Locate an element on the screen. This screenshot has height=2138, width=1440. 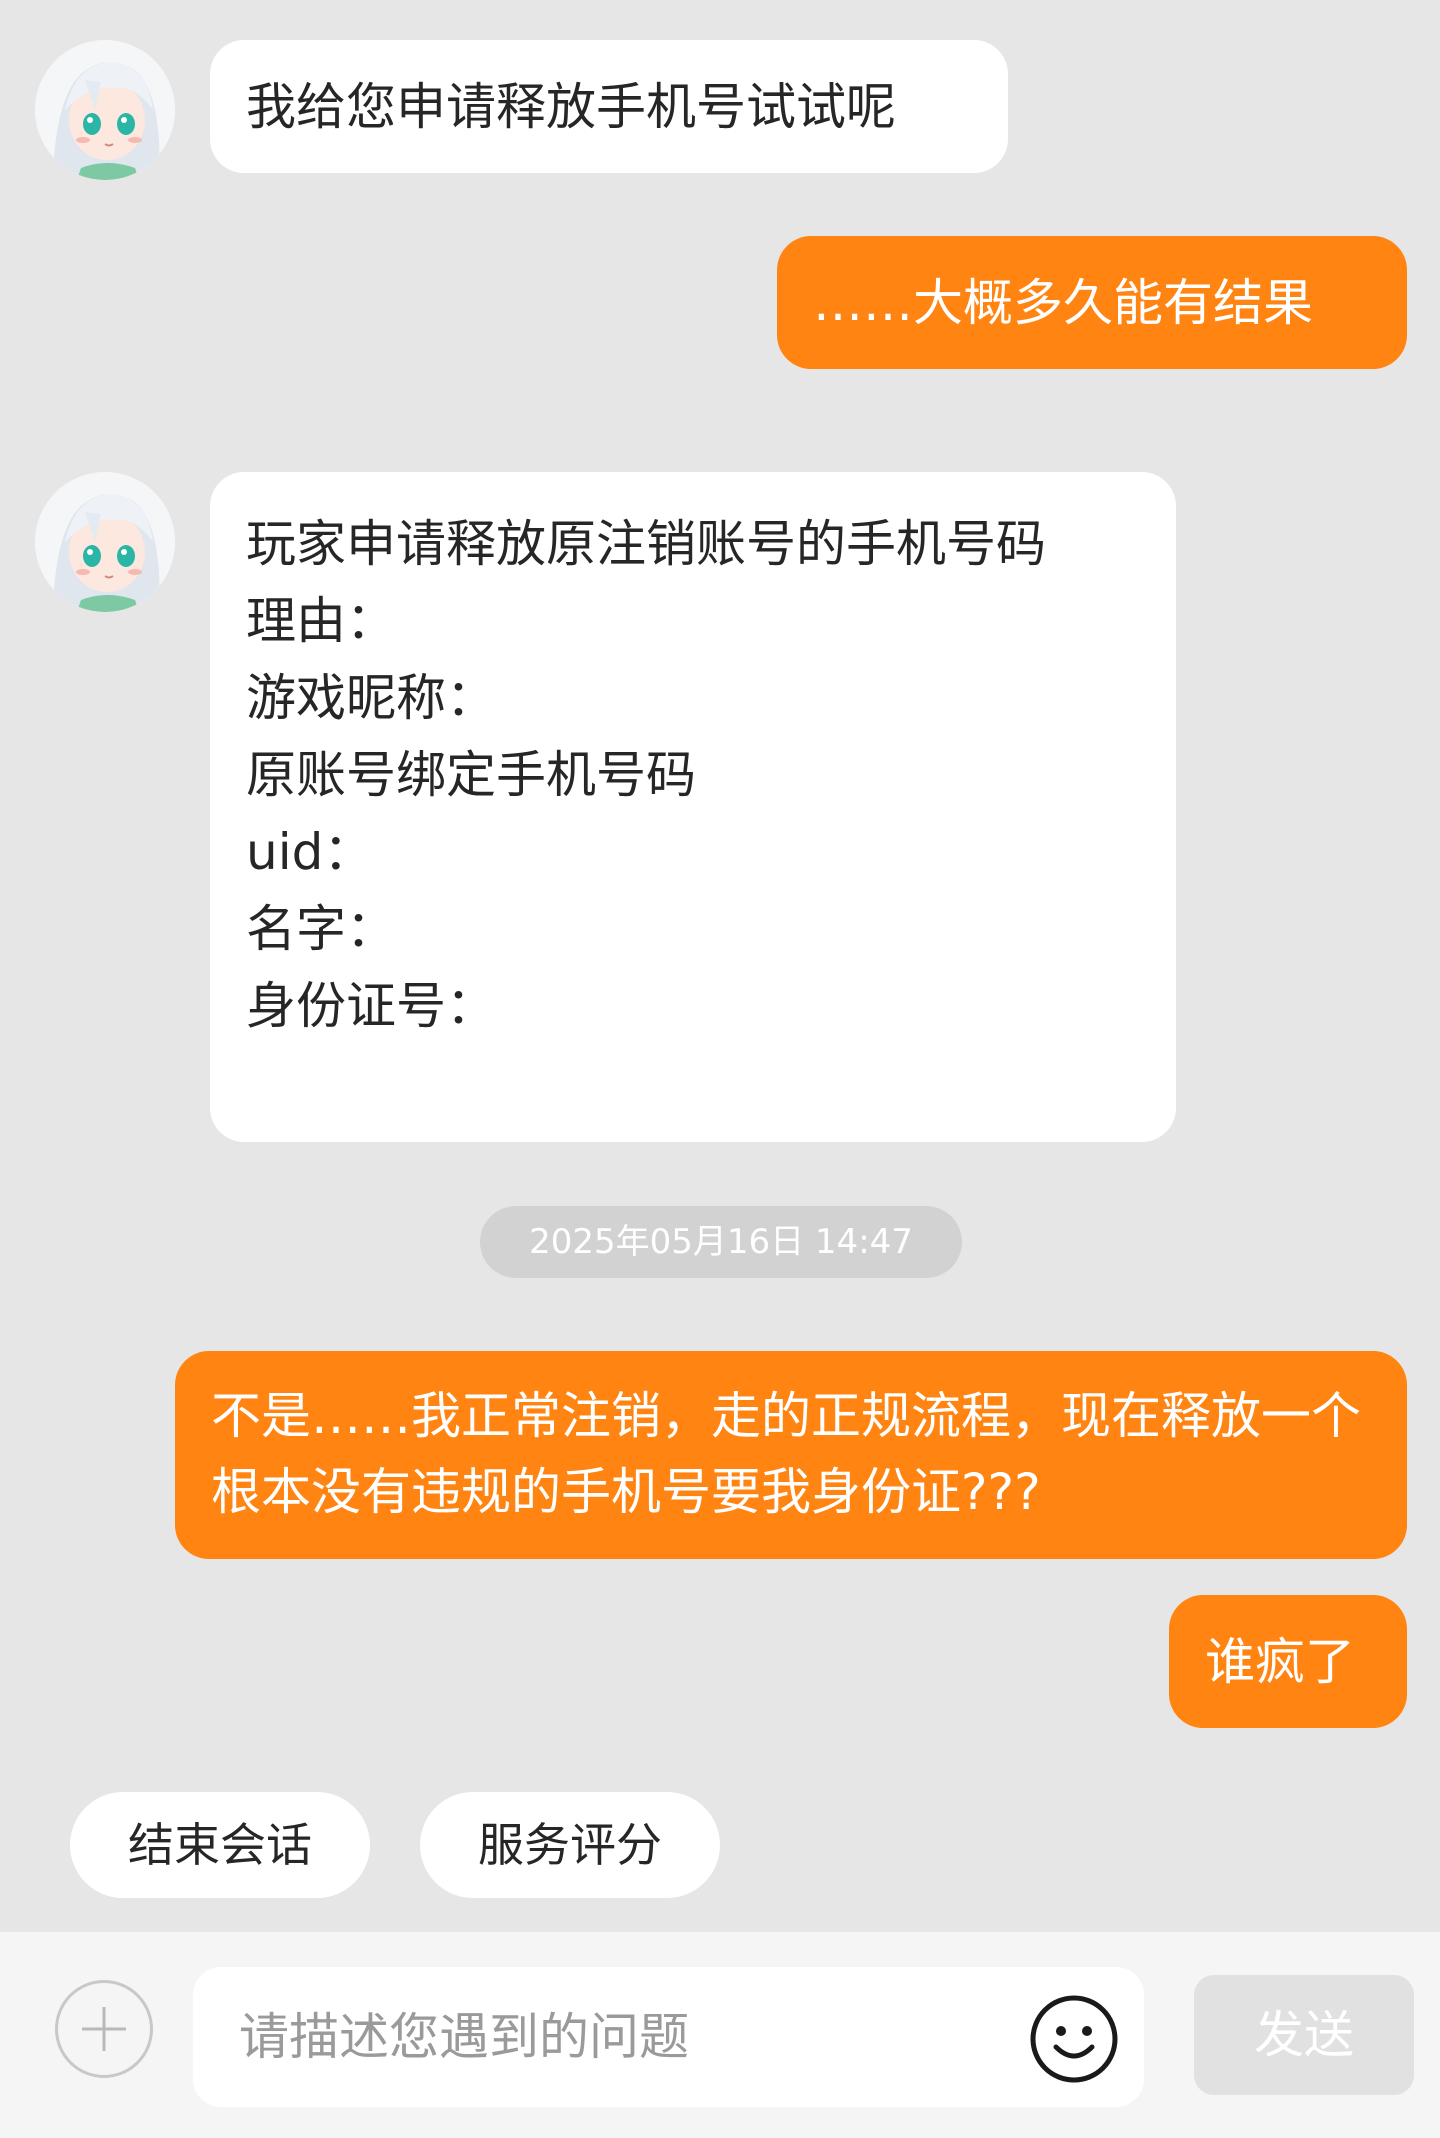
user-message-bubble: 谁疯了 is located at coordinates (1288, 1661).